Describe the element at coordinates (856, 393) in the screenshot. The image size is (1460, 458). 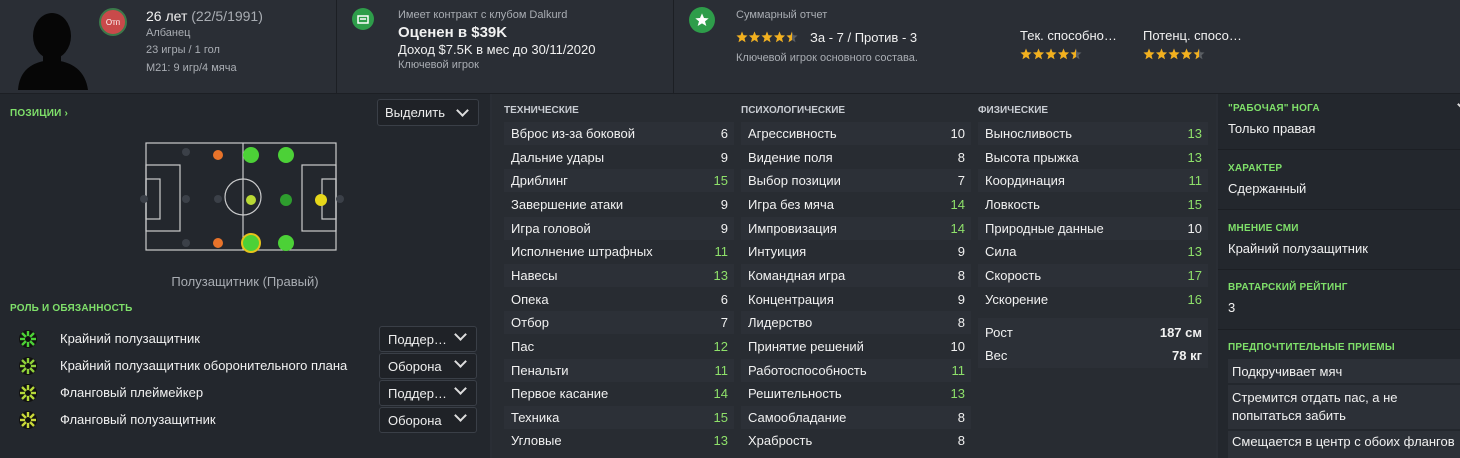
I see `attribute-row: Решительность 13` at that location.